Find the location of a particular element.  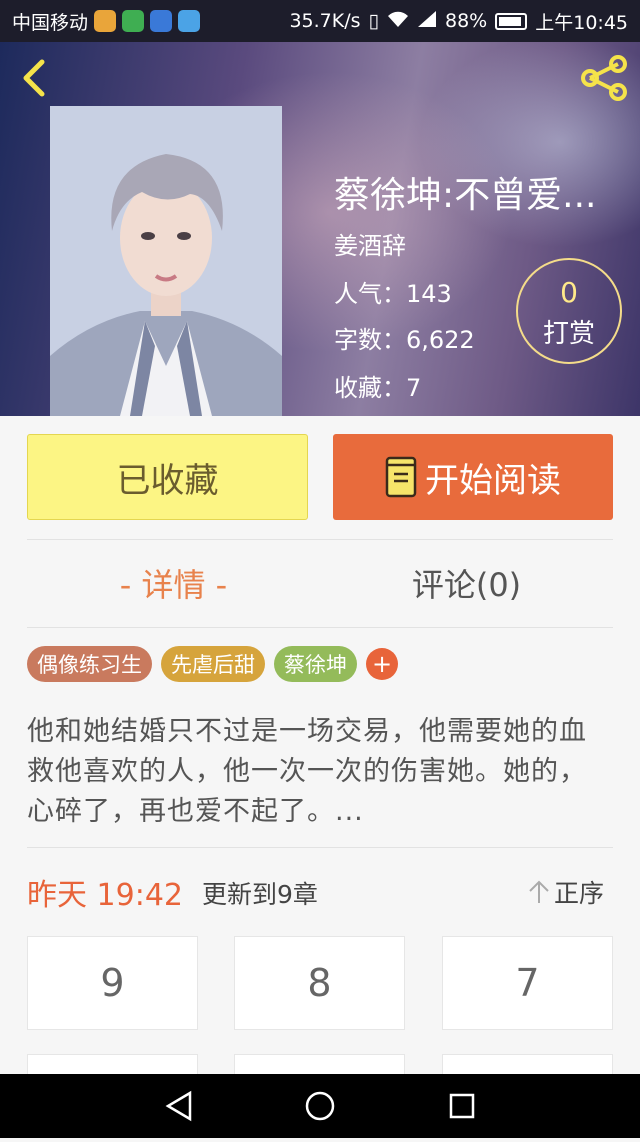

chapter-cell: 9 is located at coordinates (112, 983).